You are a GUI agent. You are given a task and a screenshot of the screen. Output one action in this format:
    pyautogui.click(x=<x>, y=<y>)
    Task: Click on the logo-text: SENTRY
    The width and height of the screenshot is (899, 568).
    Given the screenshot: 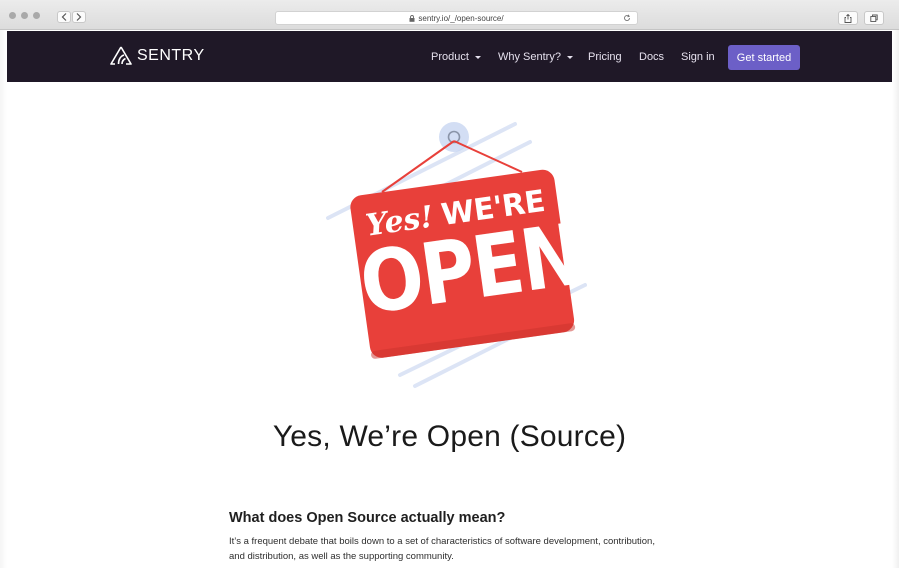 What is the action you would take?
    pyautogui.click(x=171, y=55)
    